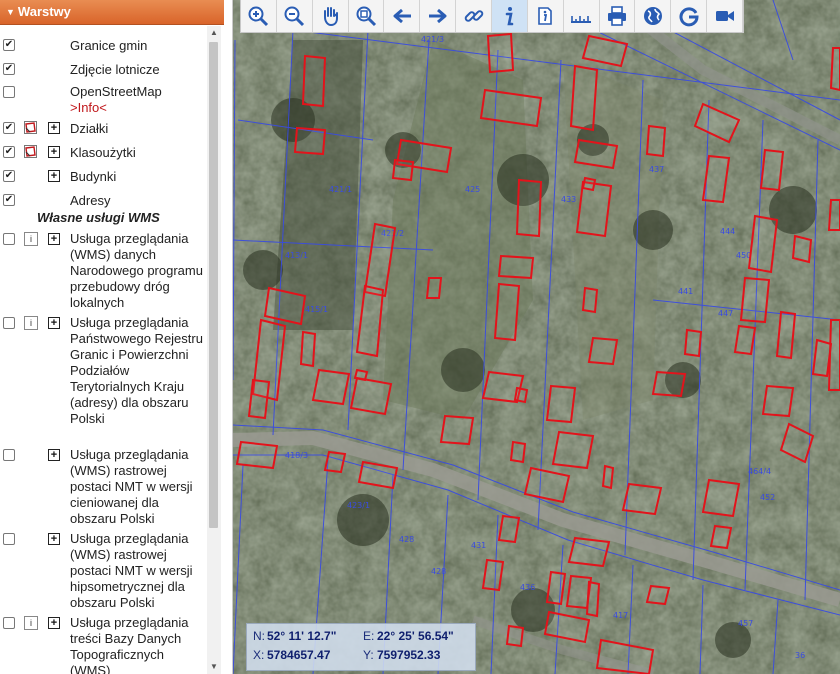 The height and width of the screenshot is (674, 840). What do you see at coordinates (568, 199) in the screenshot?
I see `parcel-label: 433` at bounding box center [568, 199].